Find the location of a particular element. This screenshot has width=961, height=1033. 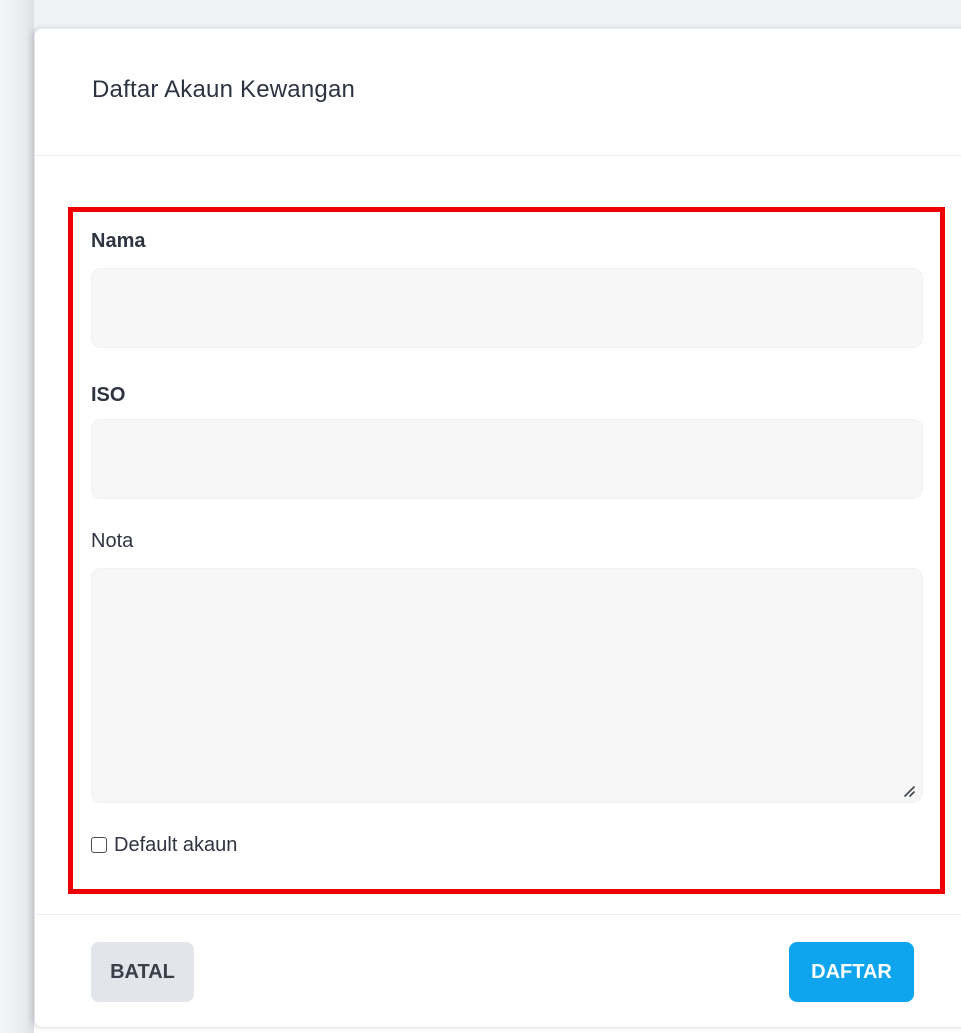

default-account-label: Default akaun is located at coordinates (176, 844).